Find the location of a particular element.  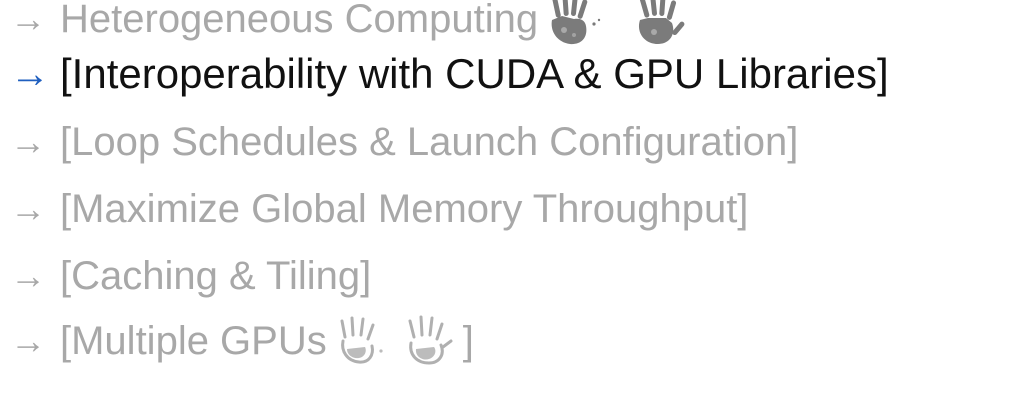

agenda-item-label: [Multiple GPUs is located at coordinates (193, 341).